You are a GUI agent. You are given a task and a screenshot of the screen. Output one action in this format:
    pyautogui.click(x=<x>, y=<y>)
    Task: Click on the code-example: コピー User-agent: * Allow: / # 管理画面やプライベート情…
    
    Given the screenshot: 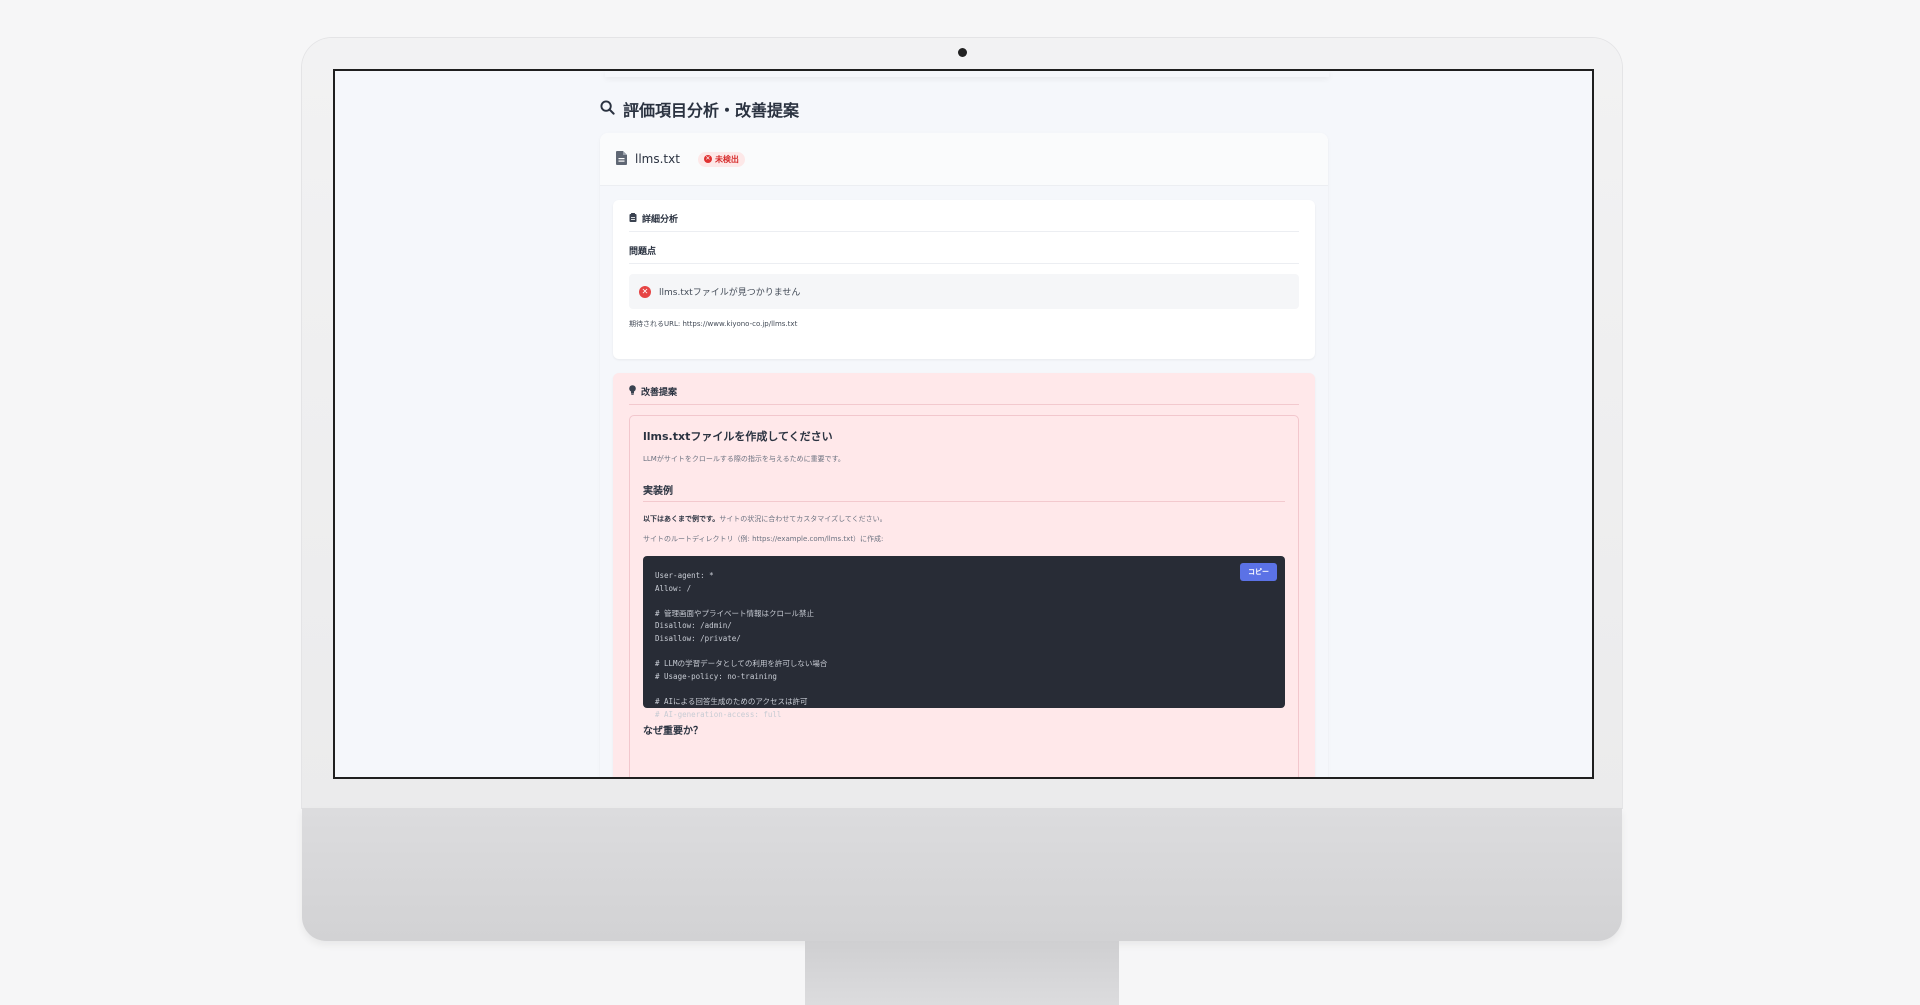 What is the action you would take?
    pyautogui.click(x=964, y=637)
    